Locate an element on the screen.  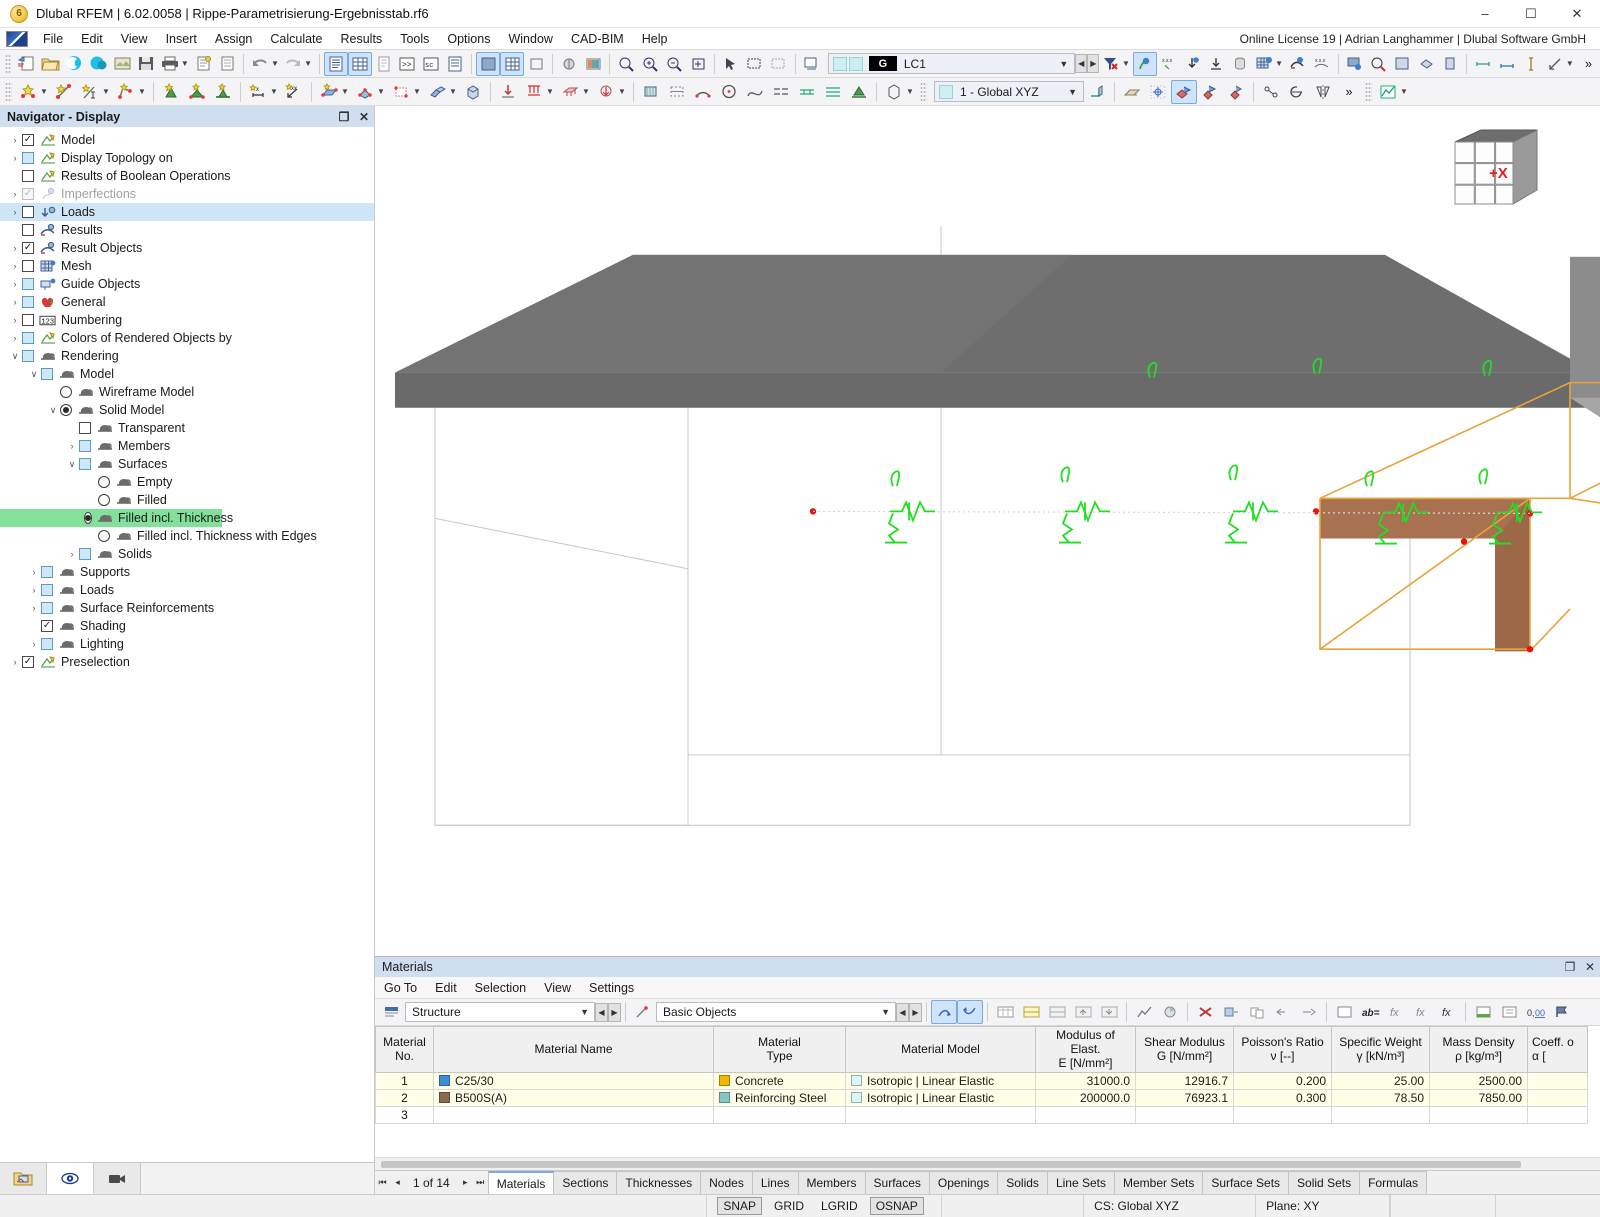
show-mesh-button is located at coordinates (1264, 64).